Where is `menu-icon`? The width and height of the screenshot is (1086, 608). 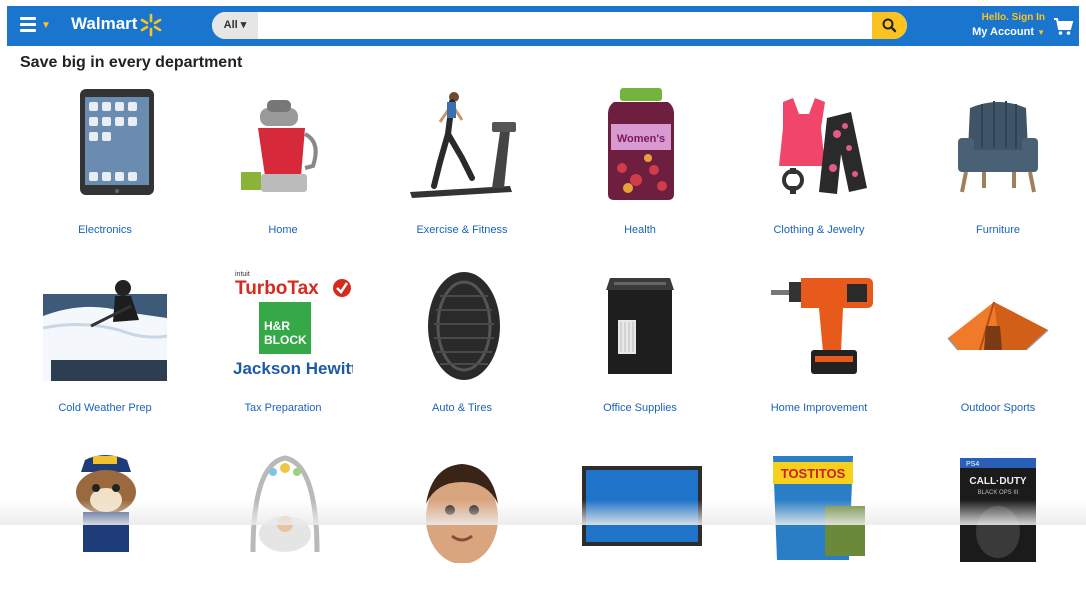
menu-icon is located at coordinates (28, 24).